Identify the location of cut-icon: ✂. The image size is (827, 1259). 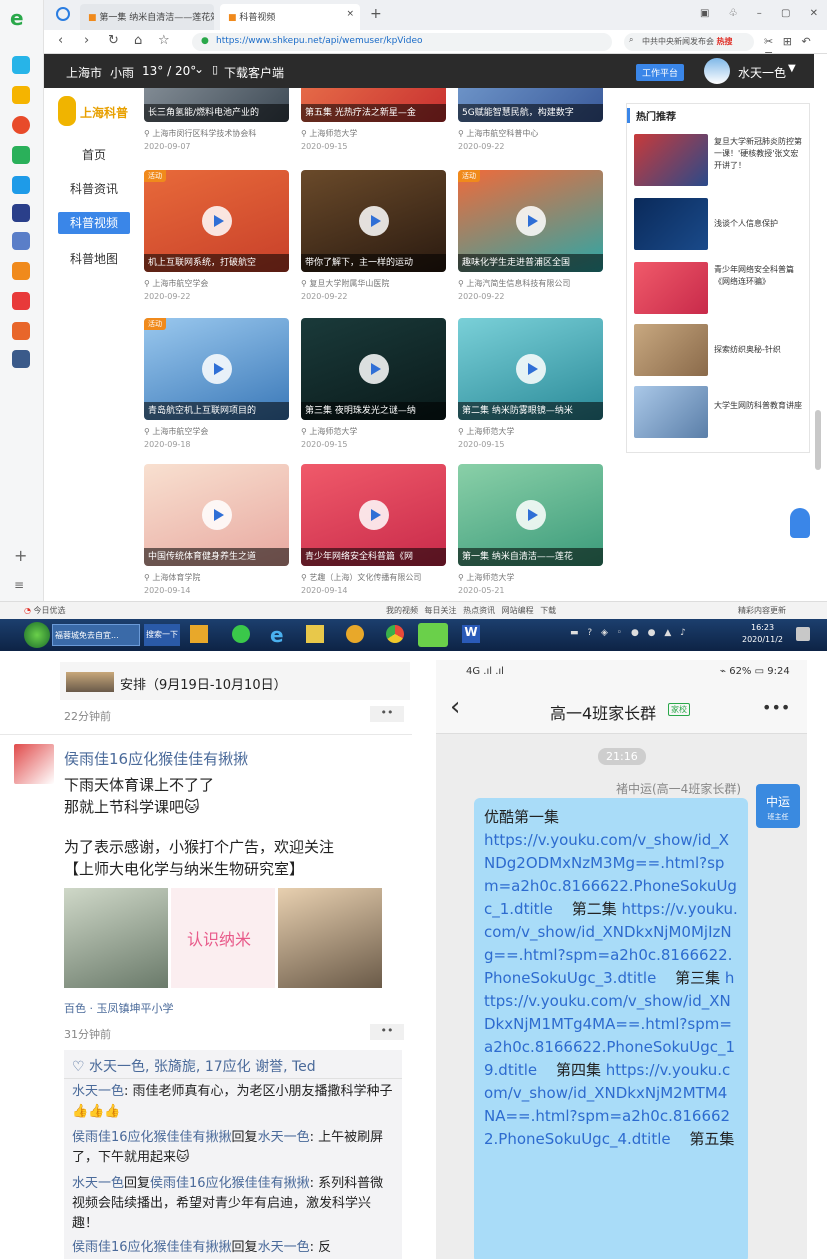
(768, 41).